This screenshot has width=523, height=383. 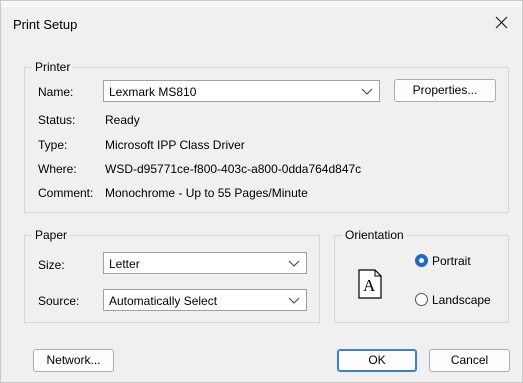 I want to click on paper-size-label: Size:, so click(x=51, y=265).